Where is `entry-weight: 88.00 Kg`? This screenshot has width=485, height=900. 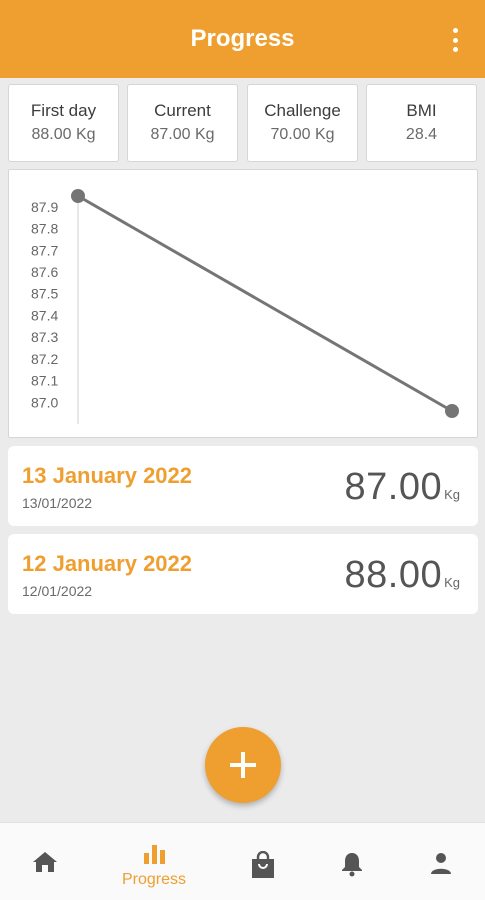
entry-weight: 88.00 Kg is located at coordinates (403, 575).